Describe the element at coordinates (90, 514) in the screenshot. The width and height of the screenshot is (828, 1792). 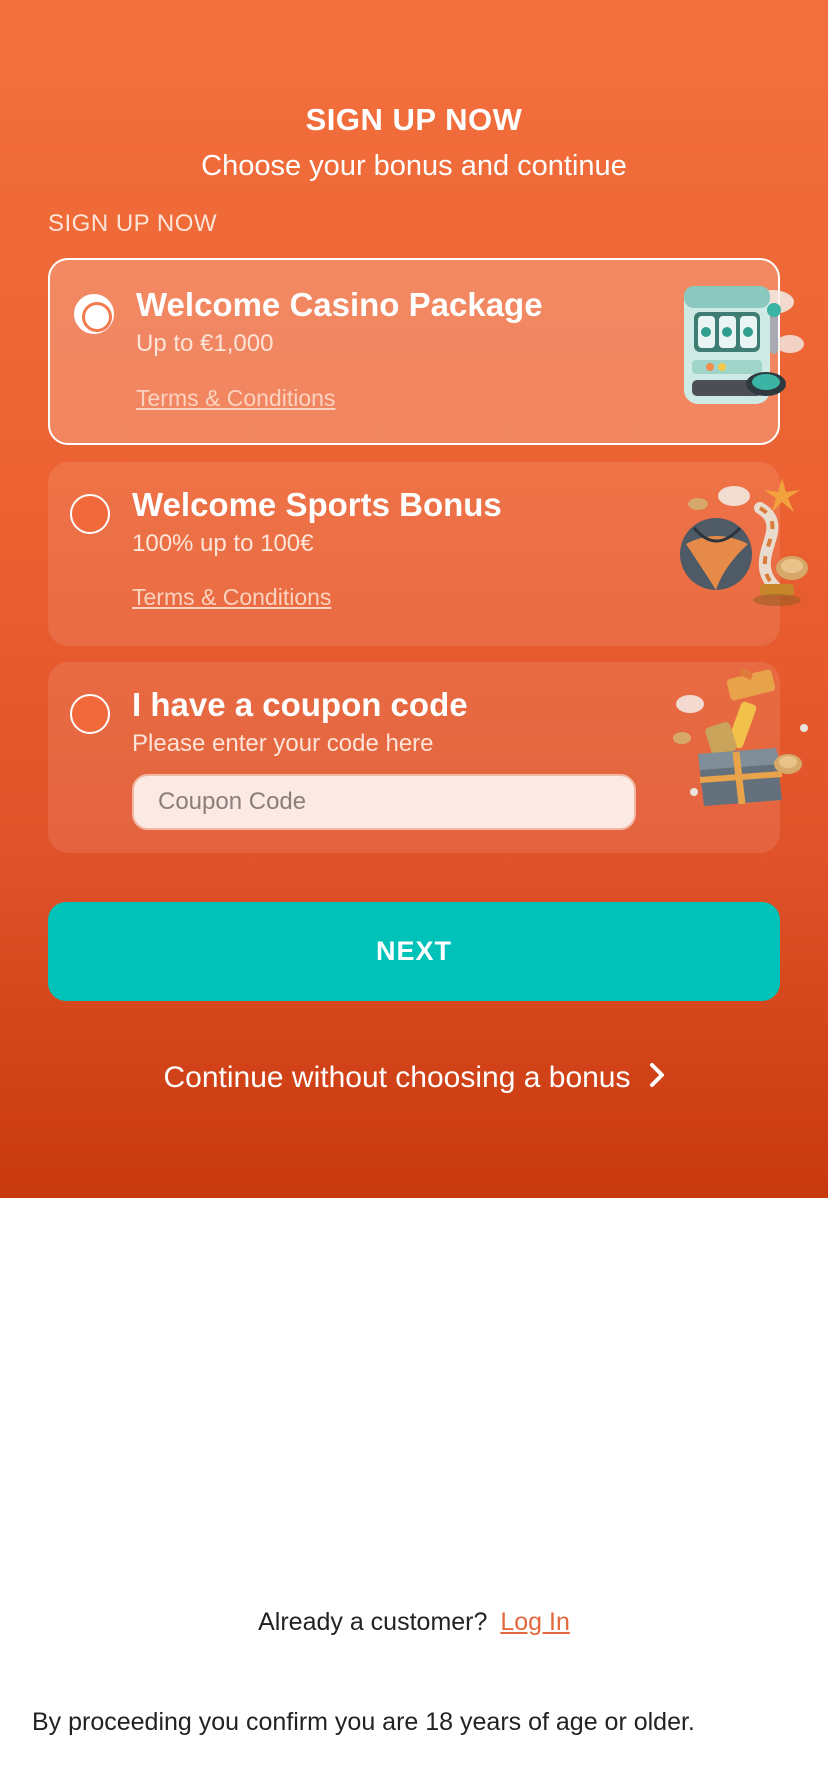
I see `radio-sports` at that location.